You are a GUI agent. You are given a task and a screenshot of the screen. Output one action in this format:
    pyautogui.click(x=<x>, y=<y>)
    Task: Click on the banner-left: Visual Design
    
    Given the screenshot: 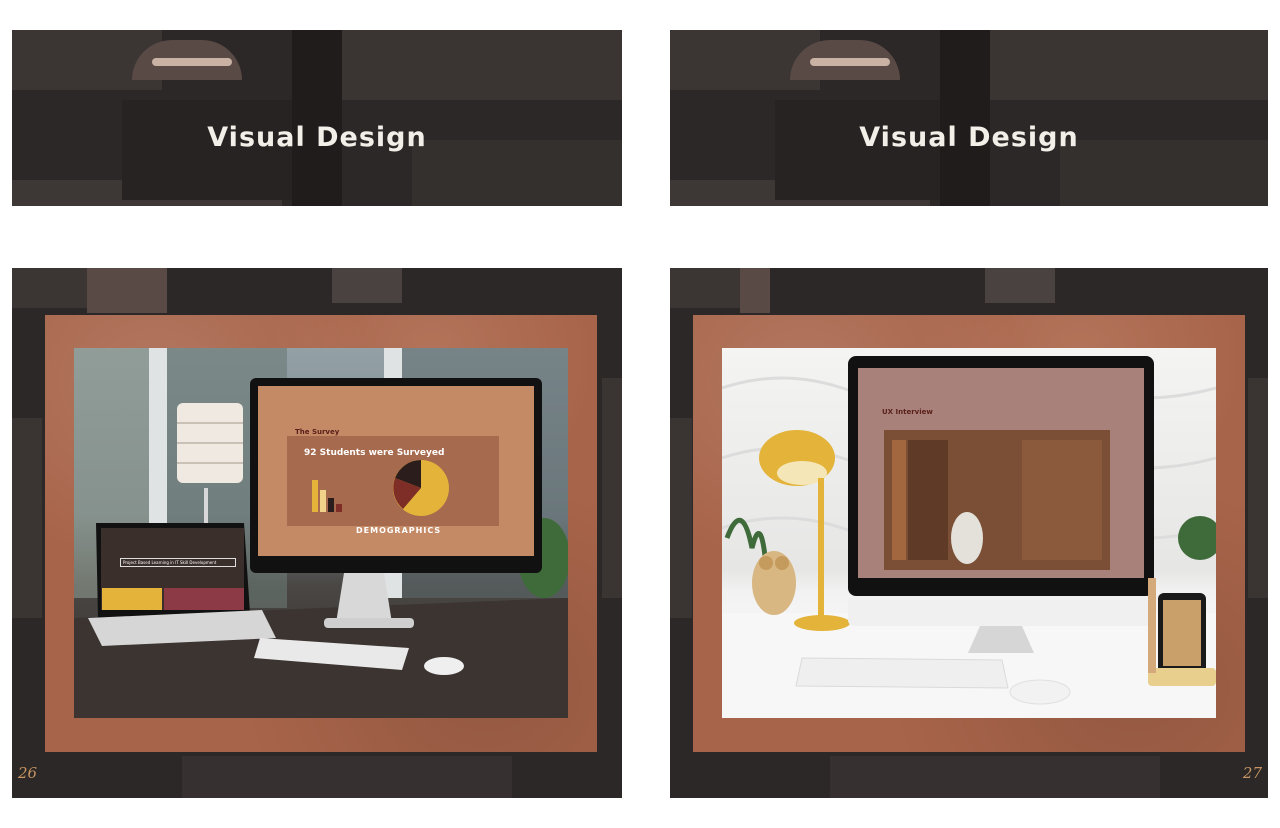 What is the action you would take?
    pyautogui.click(x=317, y=118)
    